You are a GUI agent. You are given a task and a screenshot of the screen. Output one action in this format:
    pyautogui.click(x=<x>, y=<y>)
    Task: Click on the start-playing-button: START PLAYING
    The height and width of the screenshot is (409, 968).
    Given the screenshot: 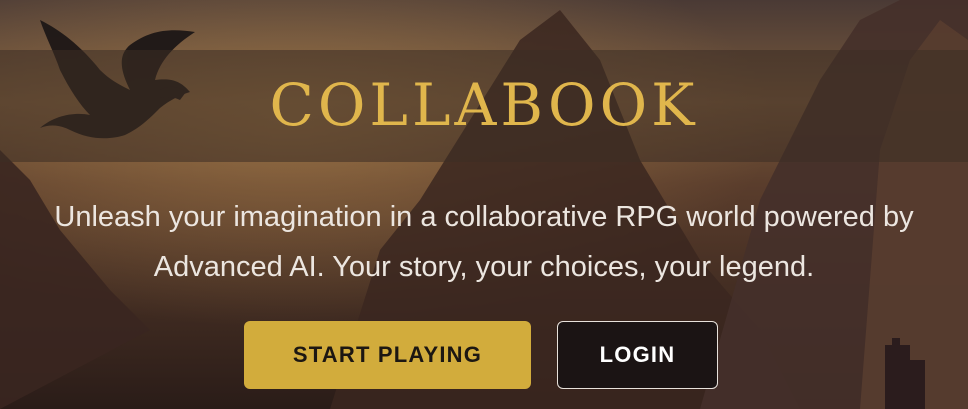 What is the action you would take?
    pyautogui.click(x=387, y=355)
    